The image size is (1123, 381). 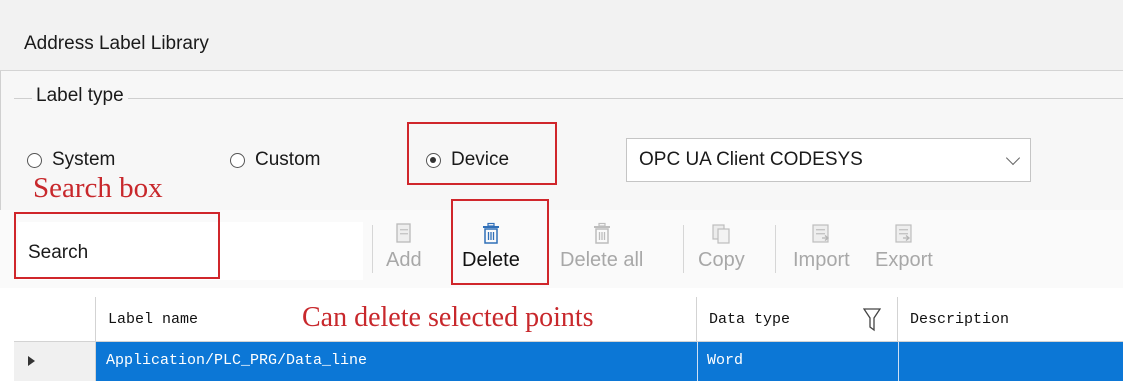 What do you see at coordinates (404, 246) in the screenshot?
I see `add-button: Add` at bounding box center [404, 246].